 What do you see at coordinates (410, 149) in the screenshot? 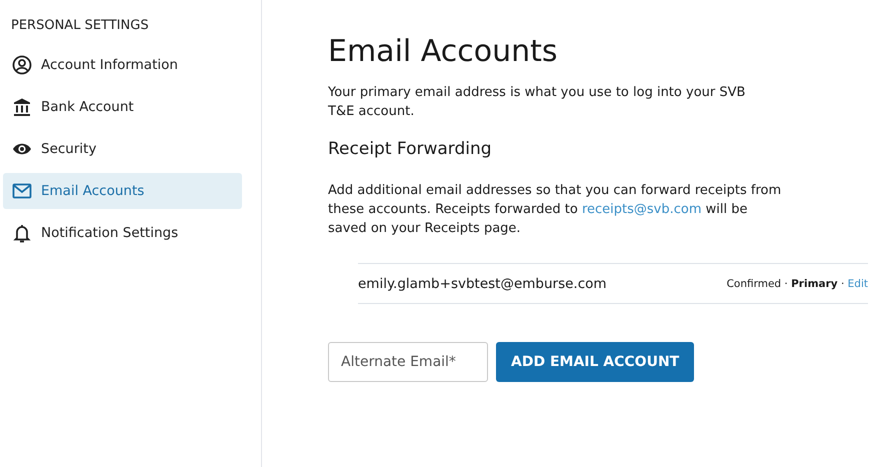
I see `section-title: Receipt Forwarding` at bounding box center [410, 149].